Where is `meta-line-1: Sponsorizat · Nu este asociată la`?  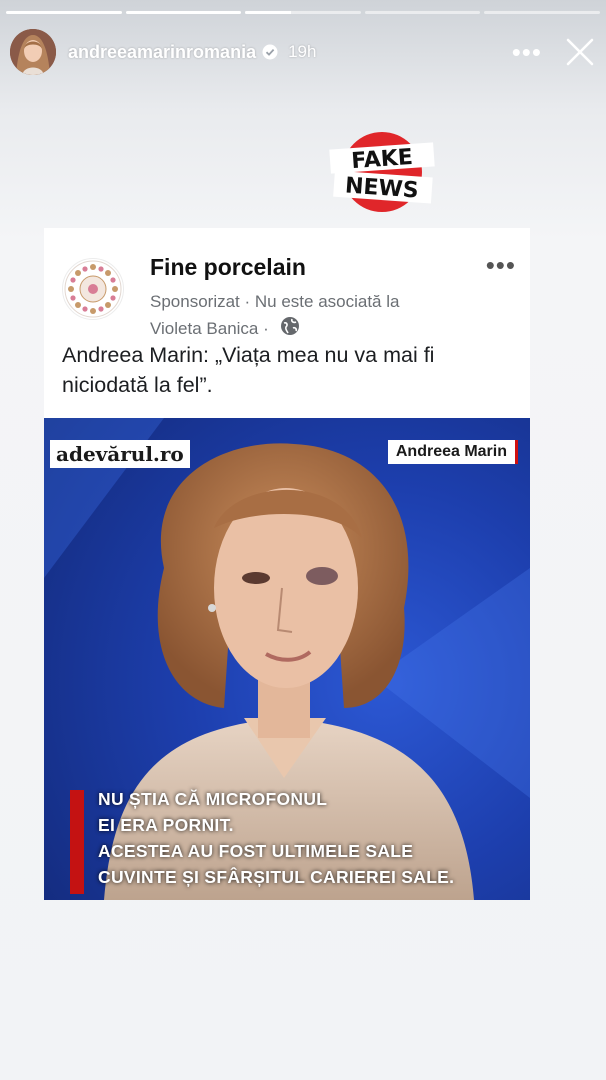
meta-line-1: Sponsorizat · Nu este asociată la is located at coordinates (275, 301).